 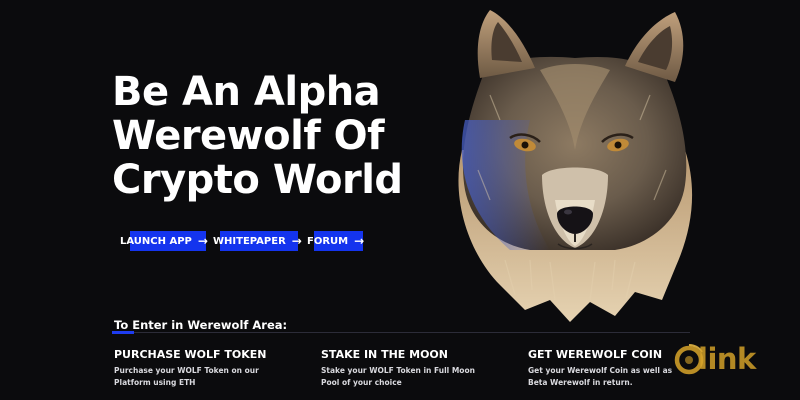 I want to click on hero-title: Be An Alpha Werewolf Of Crypto World, so click(x=282, y=136).